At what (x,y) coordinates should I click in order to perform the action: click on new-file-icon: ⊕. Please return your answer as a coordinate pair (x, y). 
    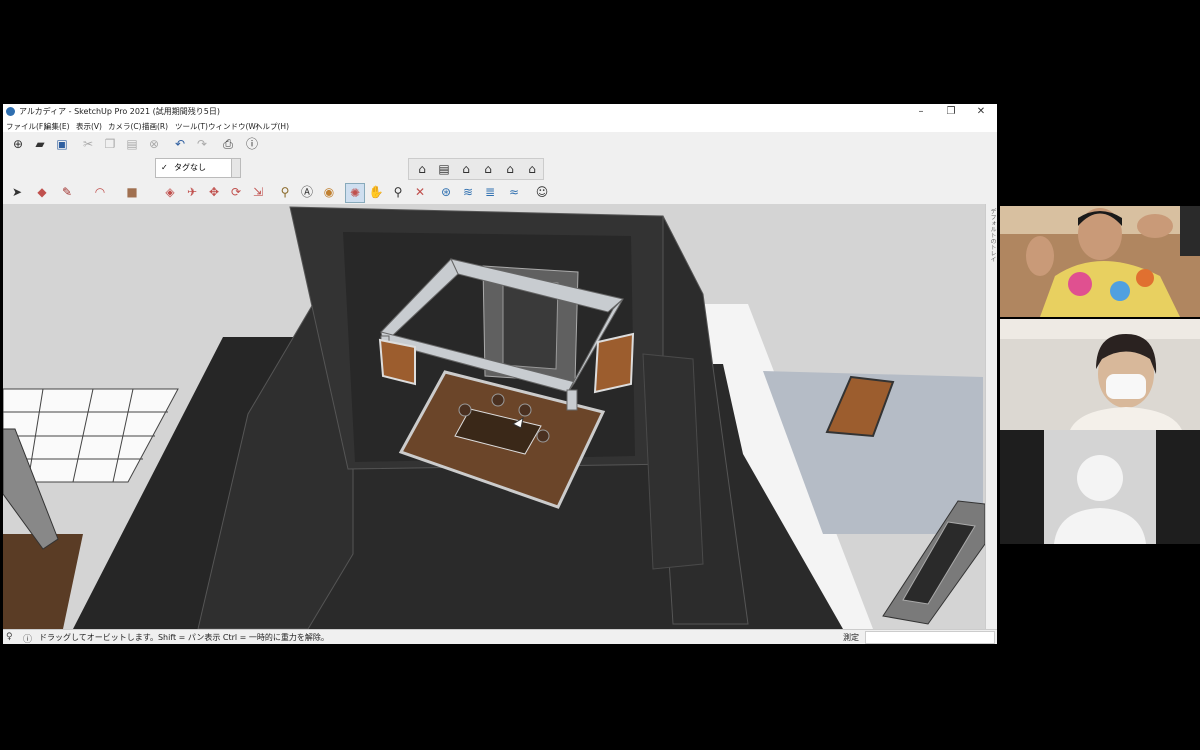
    Looking at the image, I should click on (18, 144).